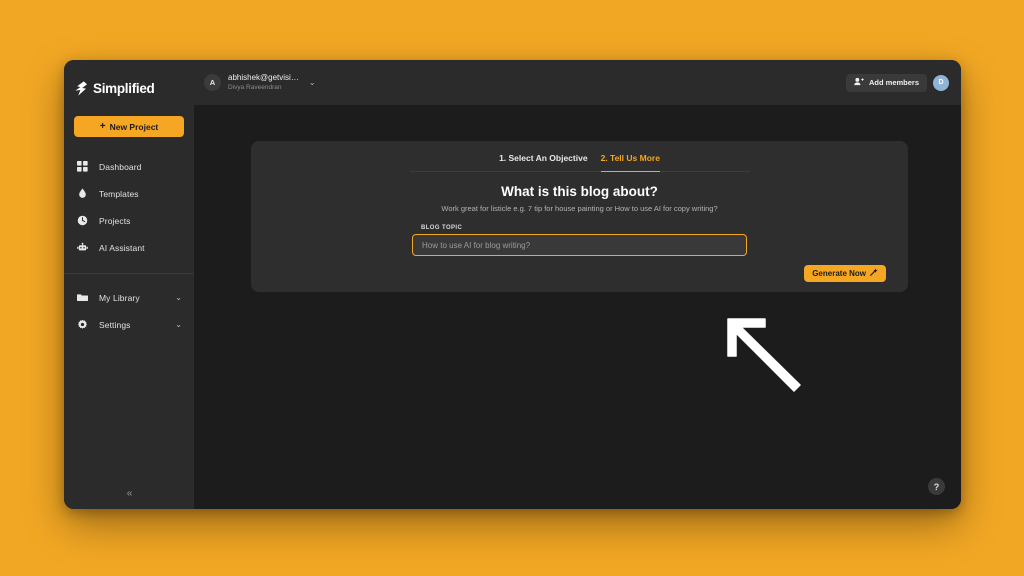 The width and height of the screenshot is (1024, 576). Describe the element at coordinates (115, 220) in the screenshot. I see `sidebar-item-label: Projects` at that location.